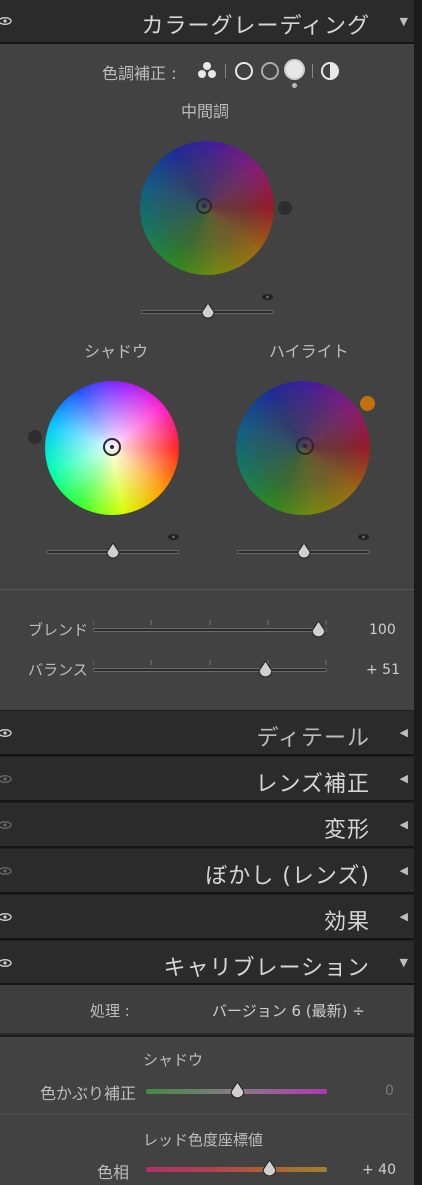 The width and height of the screenshot is (422, 1185). I want to click on section-title: キャリブレーション, so click(266, 968).